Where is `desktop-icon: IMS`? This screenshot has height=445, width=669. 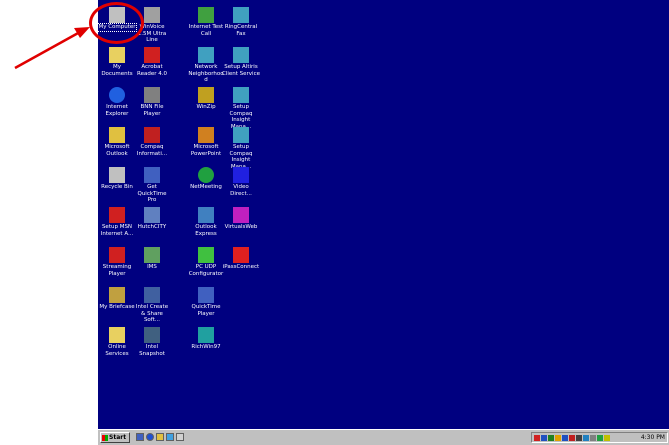
desktop-icon: IMS is located at coordinates (152, 268).